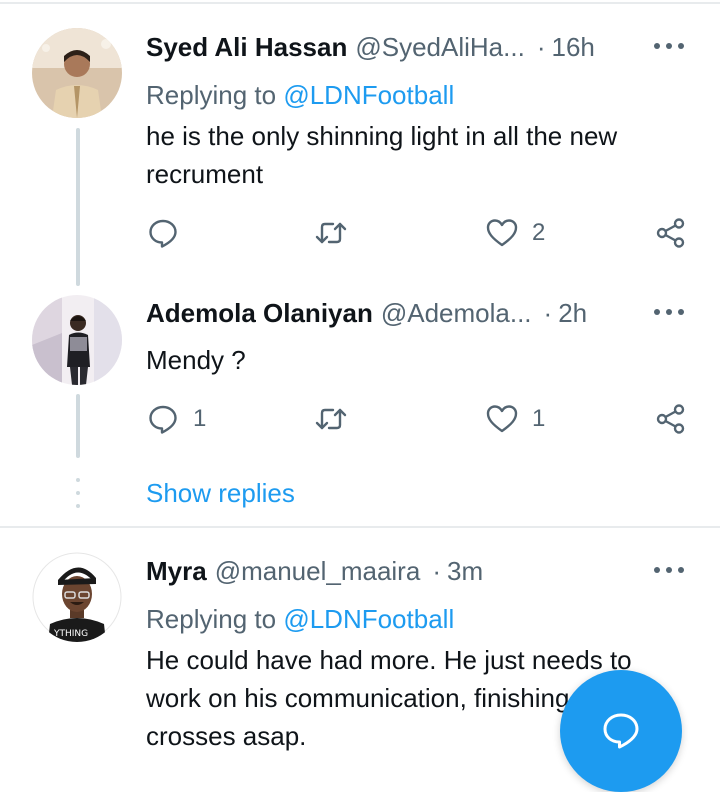 This screenshot has width=720, height=792. What do you see at coordinates (220, 493) in the screenshot?
I see `show-replies-link: Show replies` at bounding box center [220, 493].